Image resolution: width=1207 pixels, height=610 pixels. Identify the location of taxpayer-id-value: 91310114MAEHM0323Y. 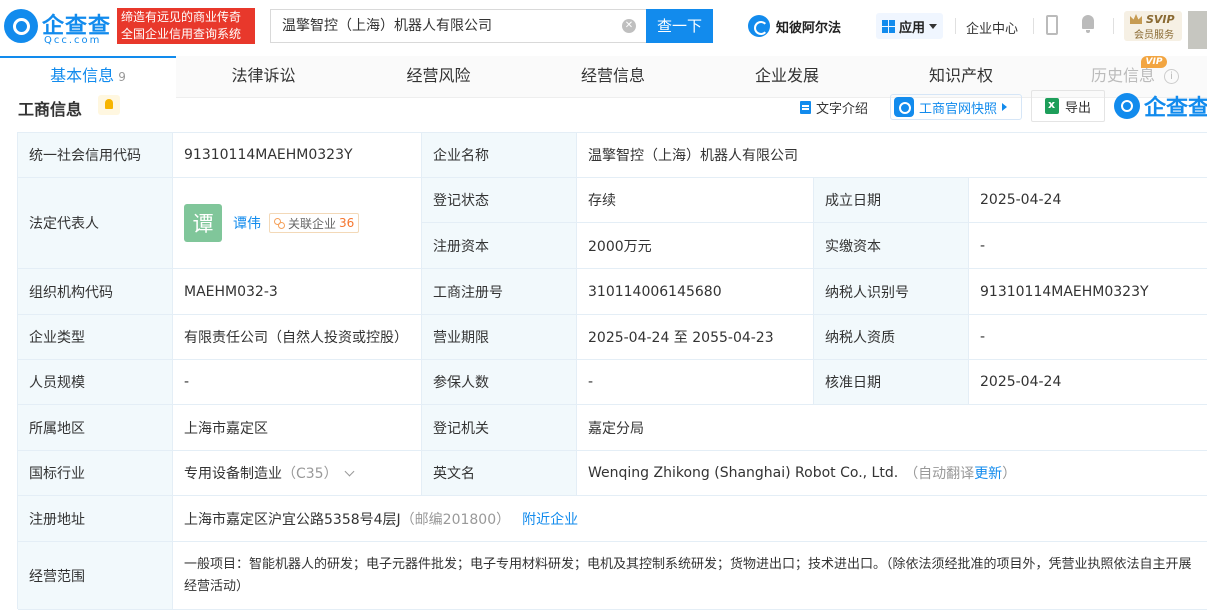
(1088, 292).